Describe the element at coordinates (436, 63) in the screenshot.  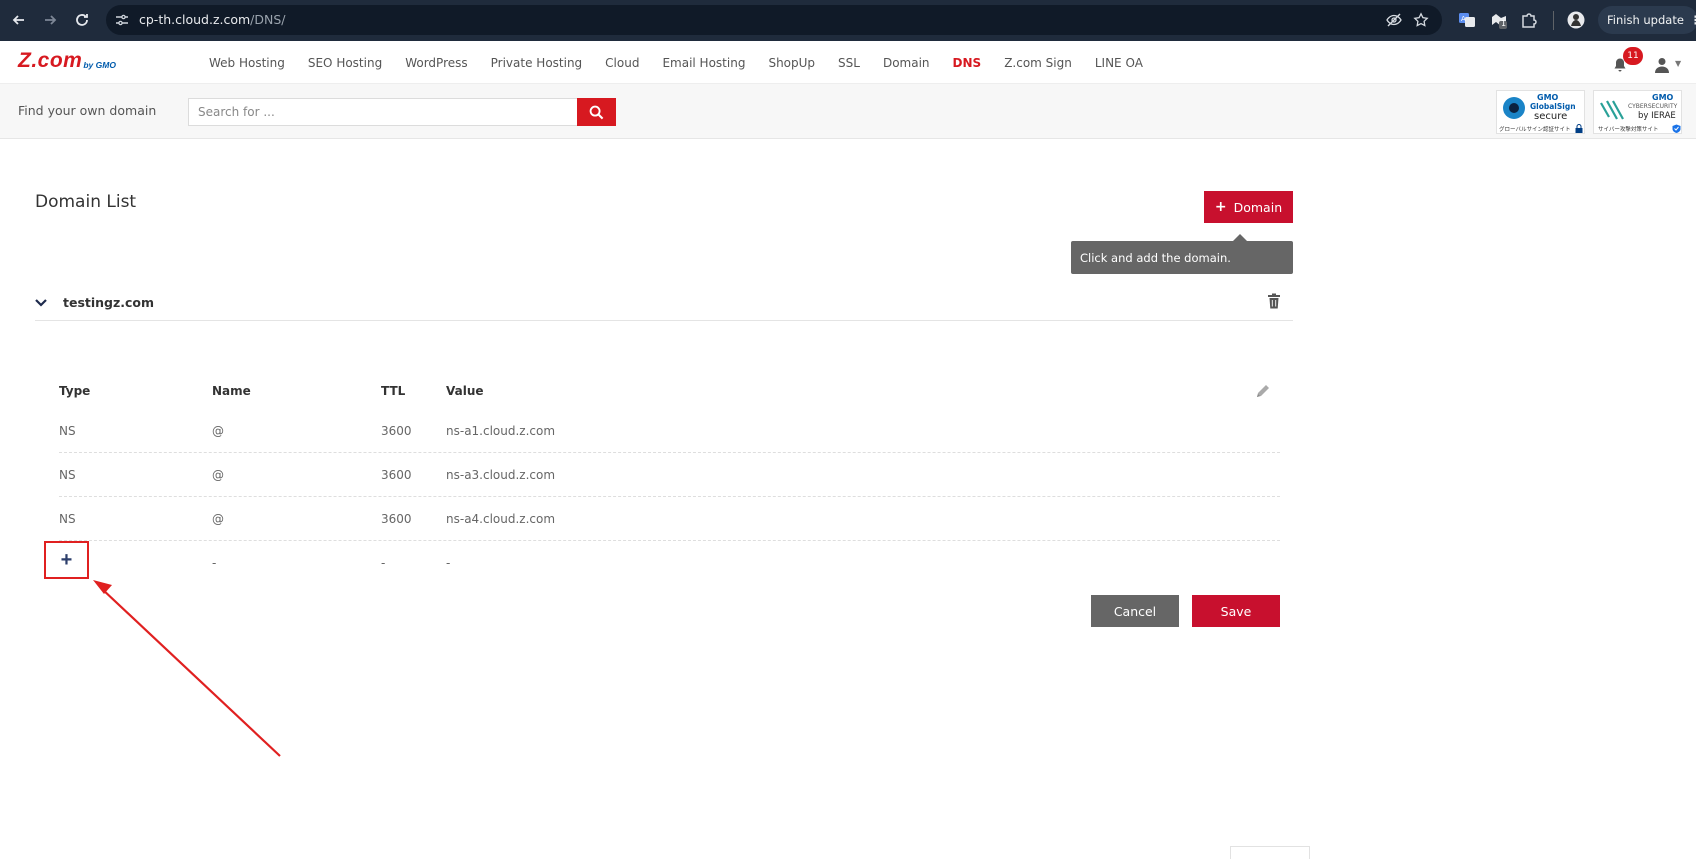
I see `nav-wordpress: WordPress` at that location.